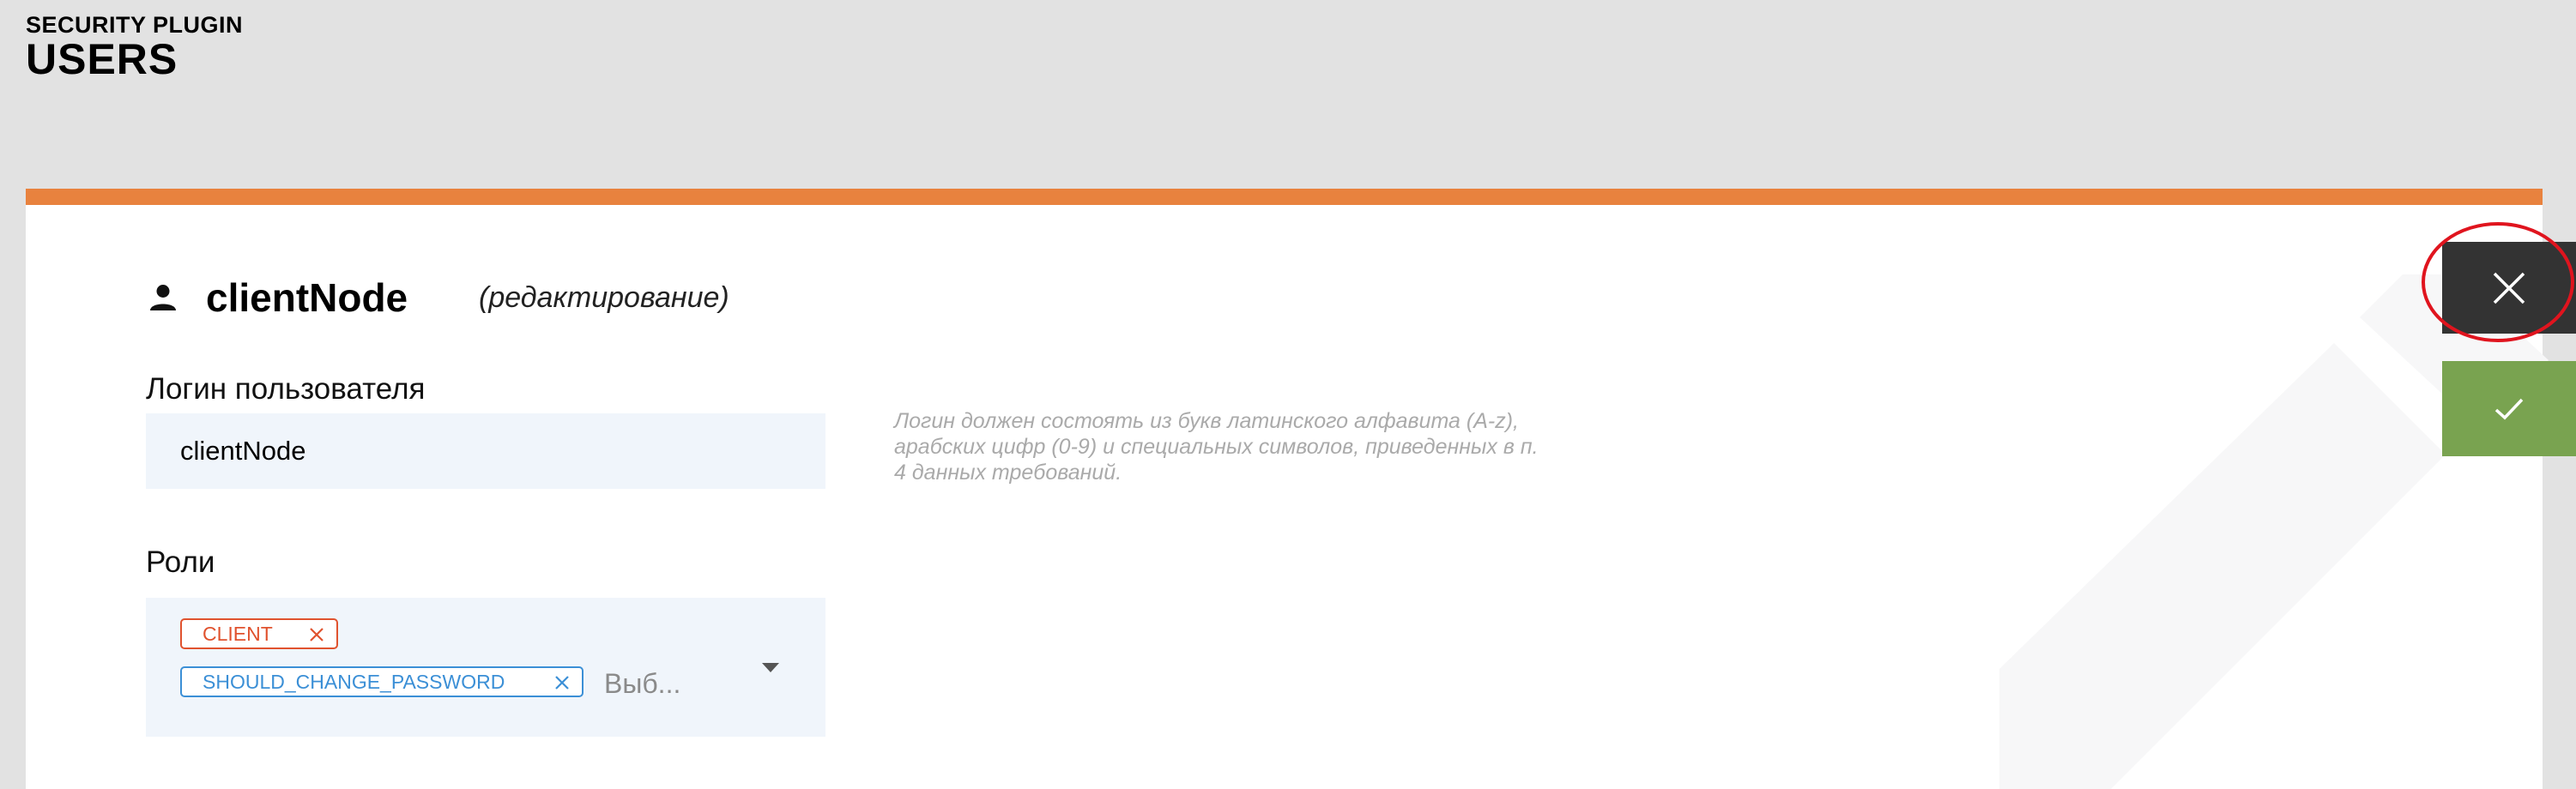 The width and height of the screenshot is (2576, 789). What do you see at coordinates (604, 297) in the screenshot?
I see `edit-mode-label: (редактирование)` at bounding box center [604, 297].